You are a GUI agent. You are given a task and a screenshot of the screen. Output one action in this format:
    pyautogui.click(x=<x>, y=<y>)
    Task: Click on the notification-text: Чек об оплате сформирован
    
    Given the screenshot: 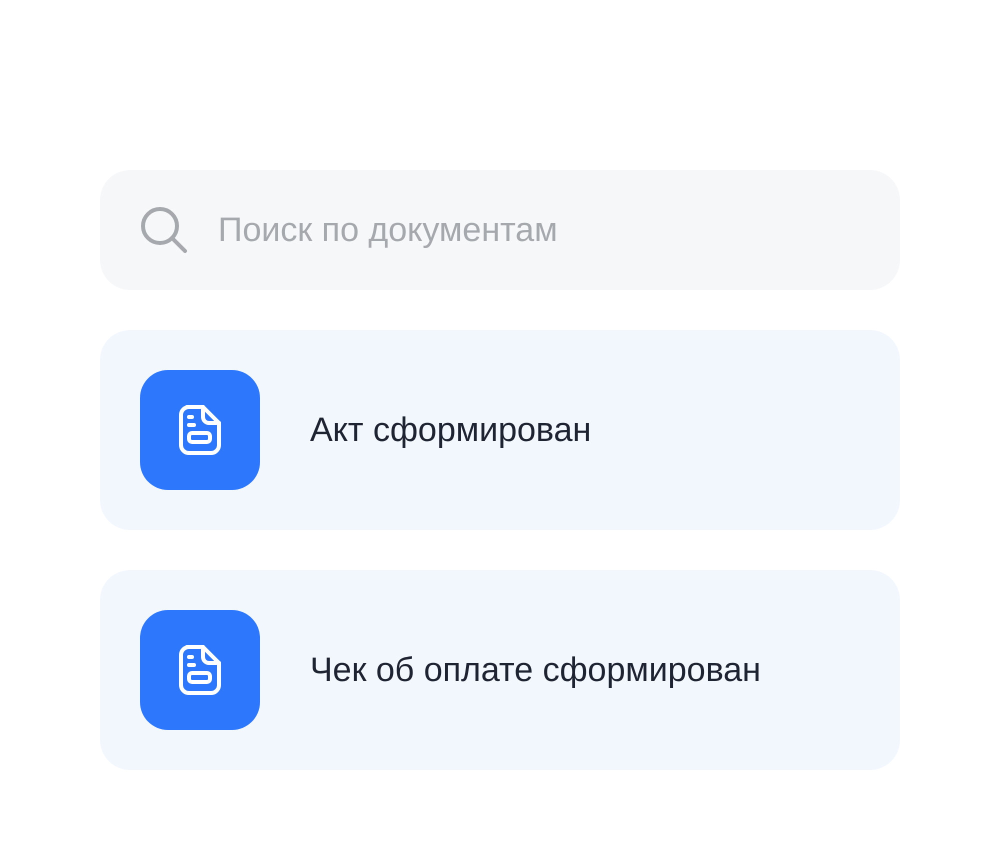 What is the action you would take?
    pyautogui.click(x=535, y=670)
    